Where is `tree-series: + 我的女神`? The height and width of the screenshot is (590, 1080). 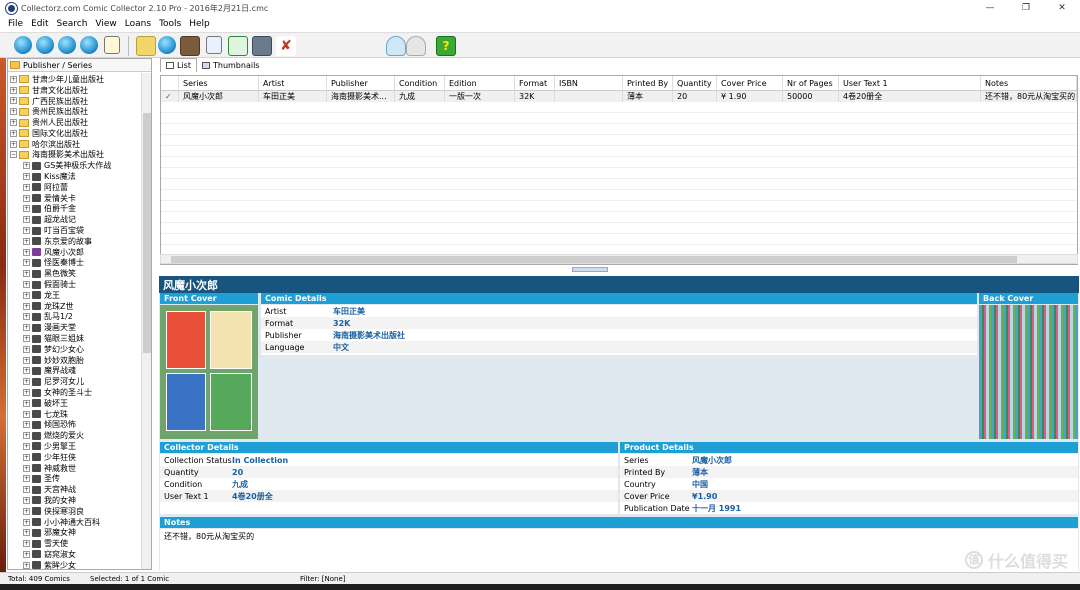
tree-series: + 我的女神 is located at coordinates (74, 500).